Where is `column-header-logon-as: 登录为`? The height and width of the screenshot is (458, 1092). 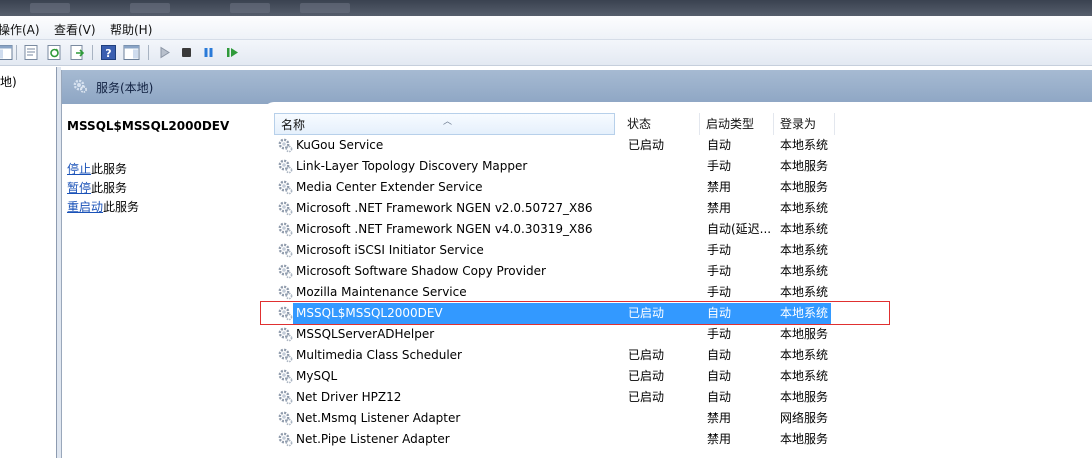 column-header-logon-as: 登录为 is located at coordinates (804, 124).